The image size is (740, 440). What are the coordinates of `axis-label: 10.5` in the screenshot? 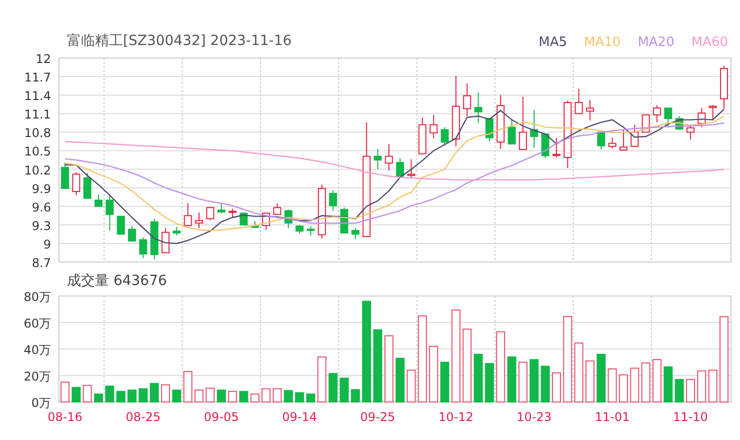 It's located at (37, 151).